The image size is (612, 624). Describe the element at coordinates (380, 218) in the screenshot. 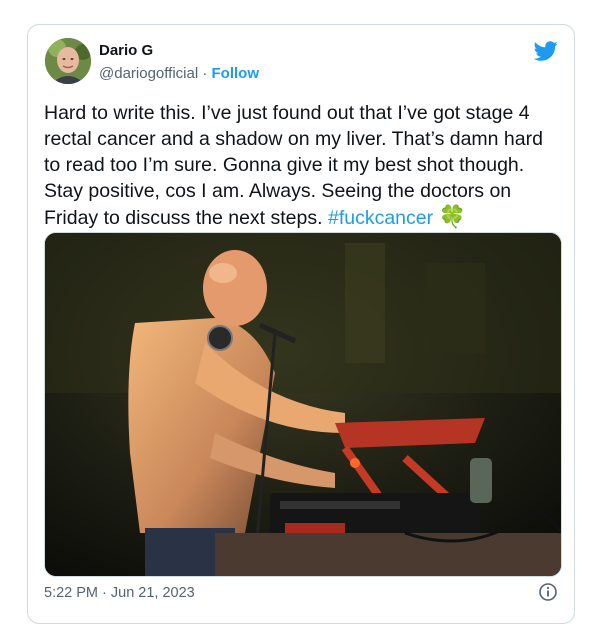

I see `hashtag-link: #fuckcancer` at that location.